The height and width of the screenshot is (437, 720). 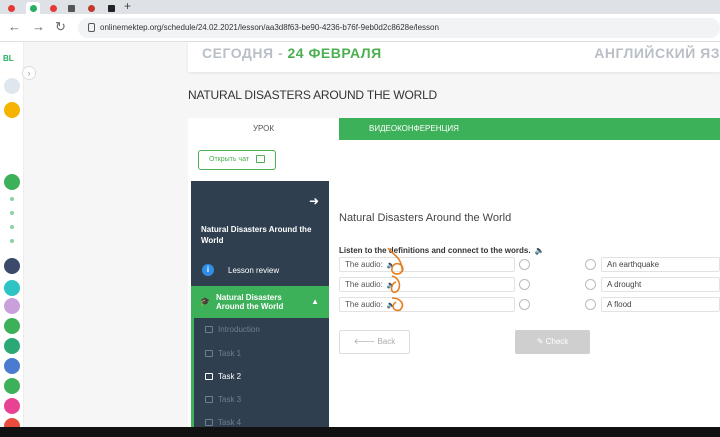 I want to click on audio-field-2: The audio: 🔈, so click(x=427, y=284).